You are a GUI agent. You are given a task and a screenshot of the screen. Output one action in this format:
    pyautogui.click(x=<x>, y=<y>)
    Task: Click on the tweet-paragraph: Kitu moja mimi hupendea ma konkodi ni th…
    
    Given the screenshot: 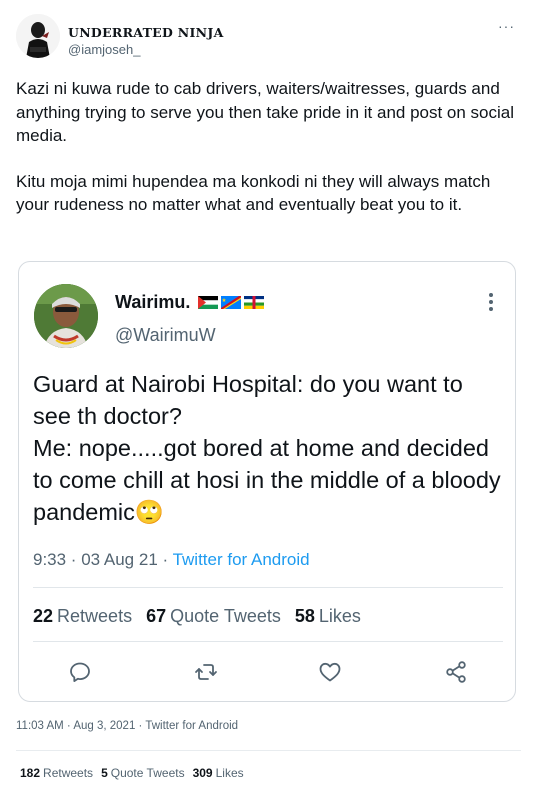 What is the action you would take?
    pyautogui.click(x=253, y=193)
    